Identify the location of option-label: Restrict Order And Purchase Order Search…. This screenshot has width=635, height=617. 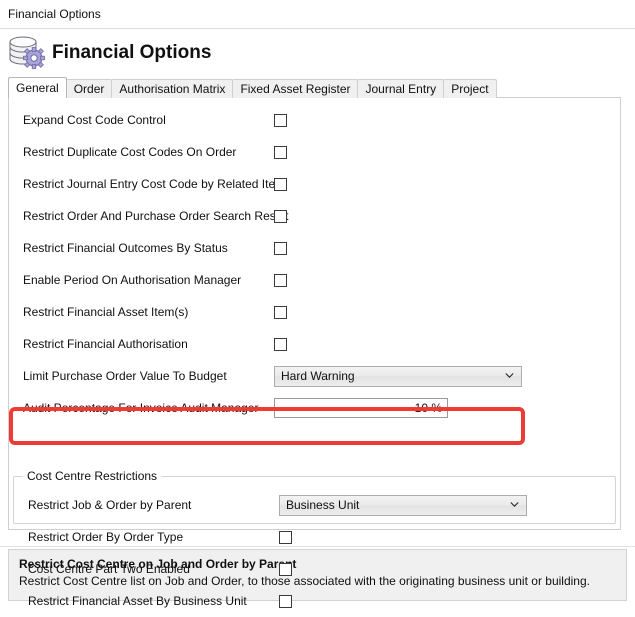
(156, 216).